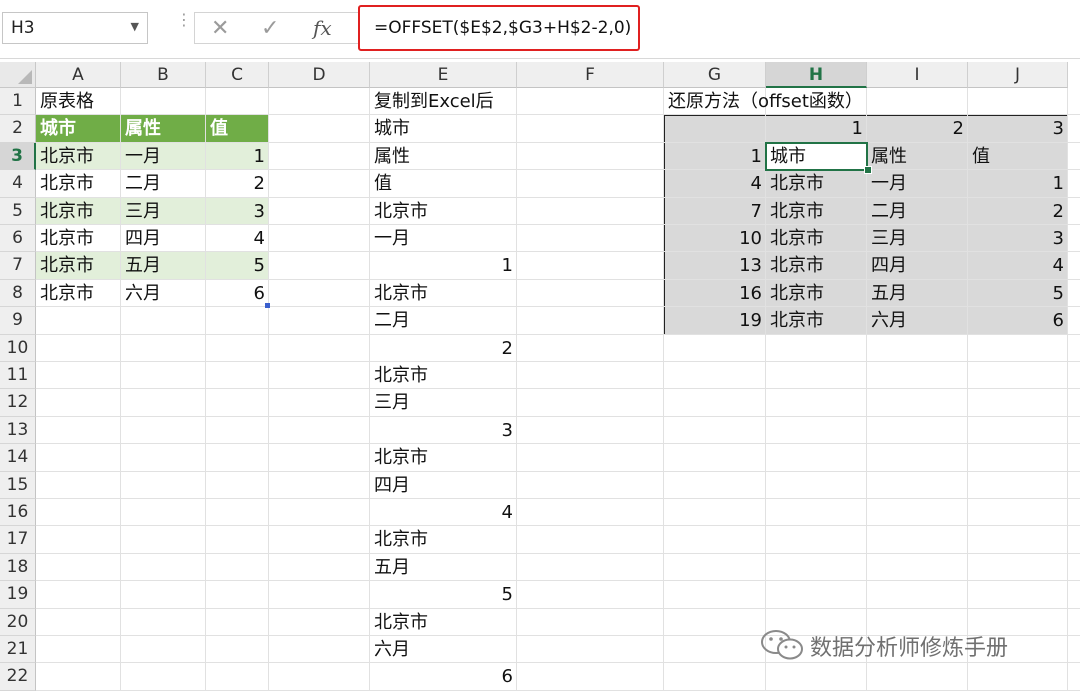  Describe the element at coordinates (78, 128) in the screenshot. I see `cell-A2: 城市` at that location.